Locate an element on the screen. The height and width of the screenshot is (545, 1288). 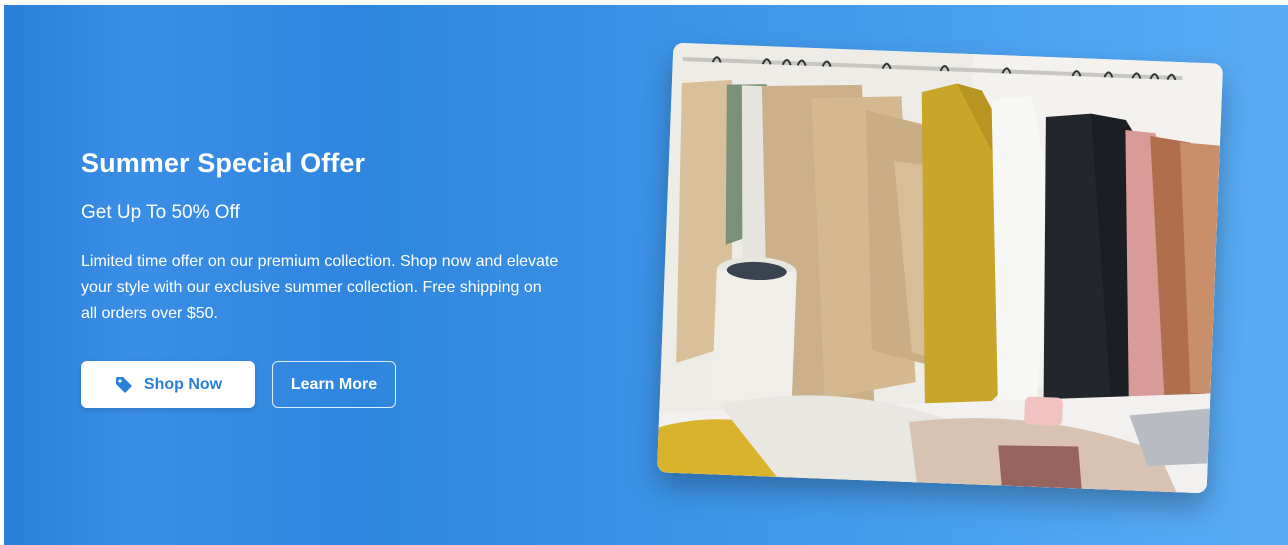
hero-title: Summer Special Offer is located at coordinates (223, 163).